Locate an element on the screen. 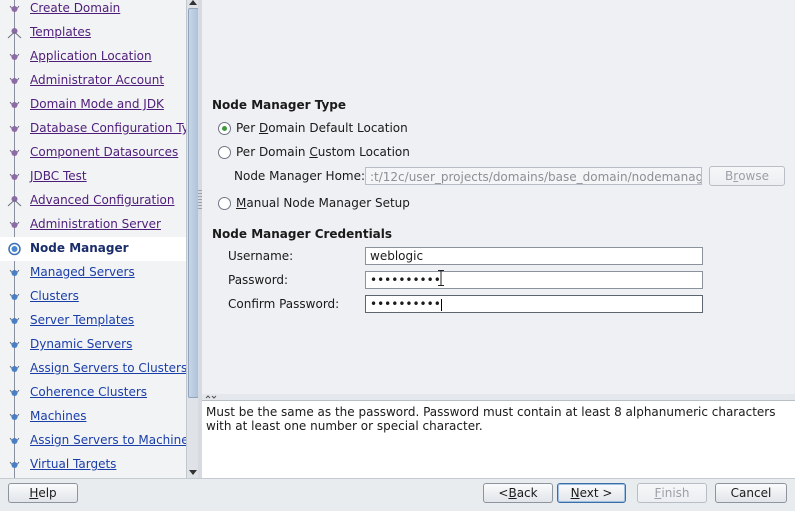 This screenshot has height=511, width=795. nav-item-component-datasources: Component Datasources is located at coordinates (93, 153).